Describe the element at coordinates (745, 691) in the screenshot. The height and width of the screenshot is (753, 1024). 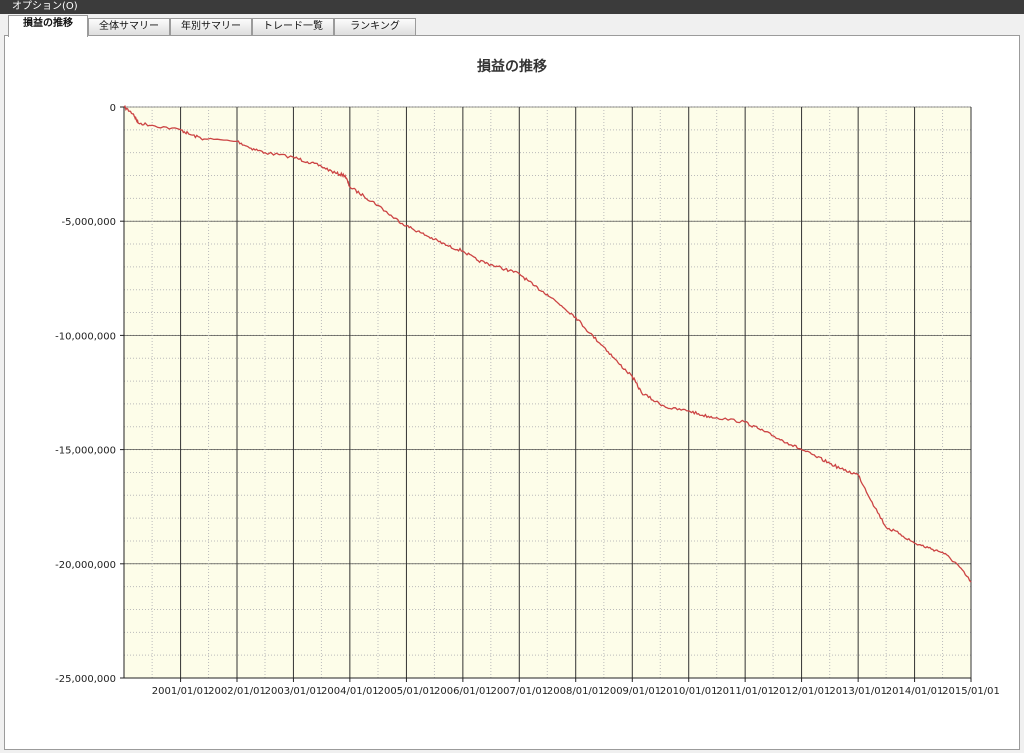
I see `x-tick-label: 2011/01/01` at that location.